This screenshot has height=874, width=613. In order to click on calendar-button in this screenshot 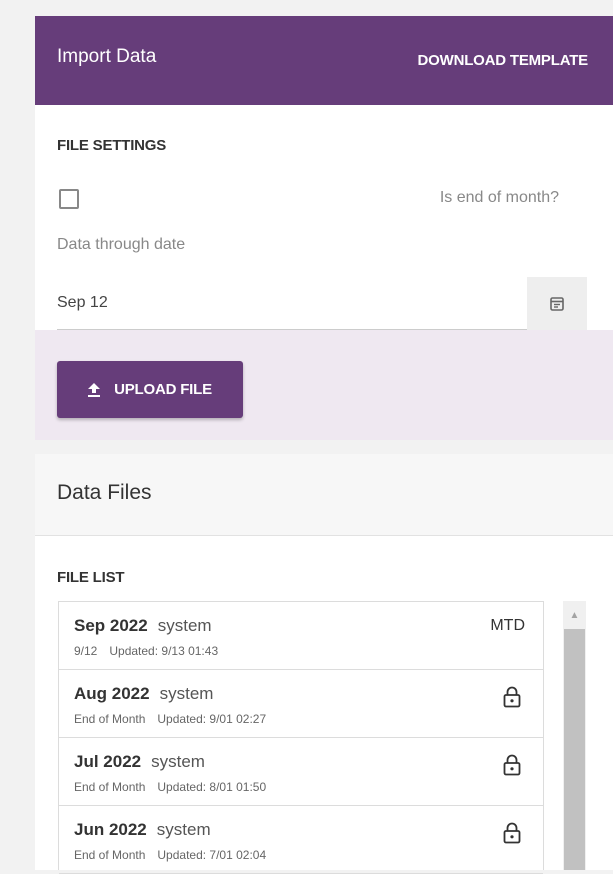, I will do `click(557, 303)`.